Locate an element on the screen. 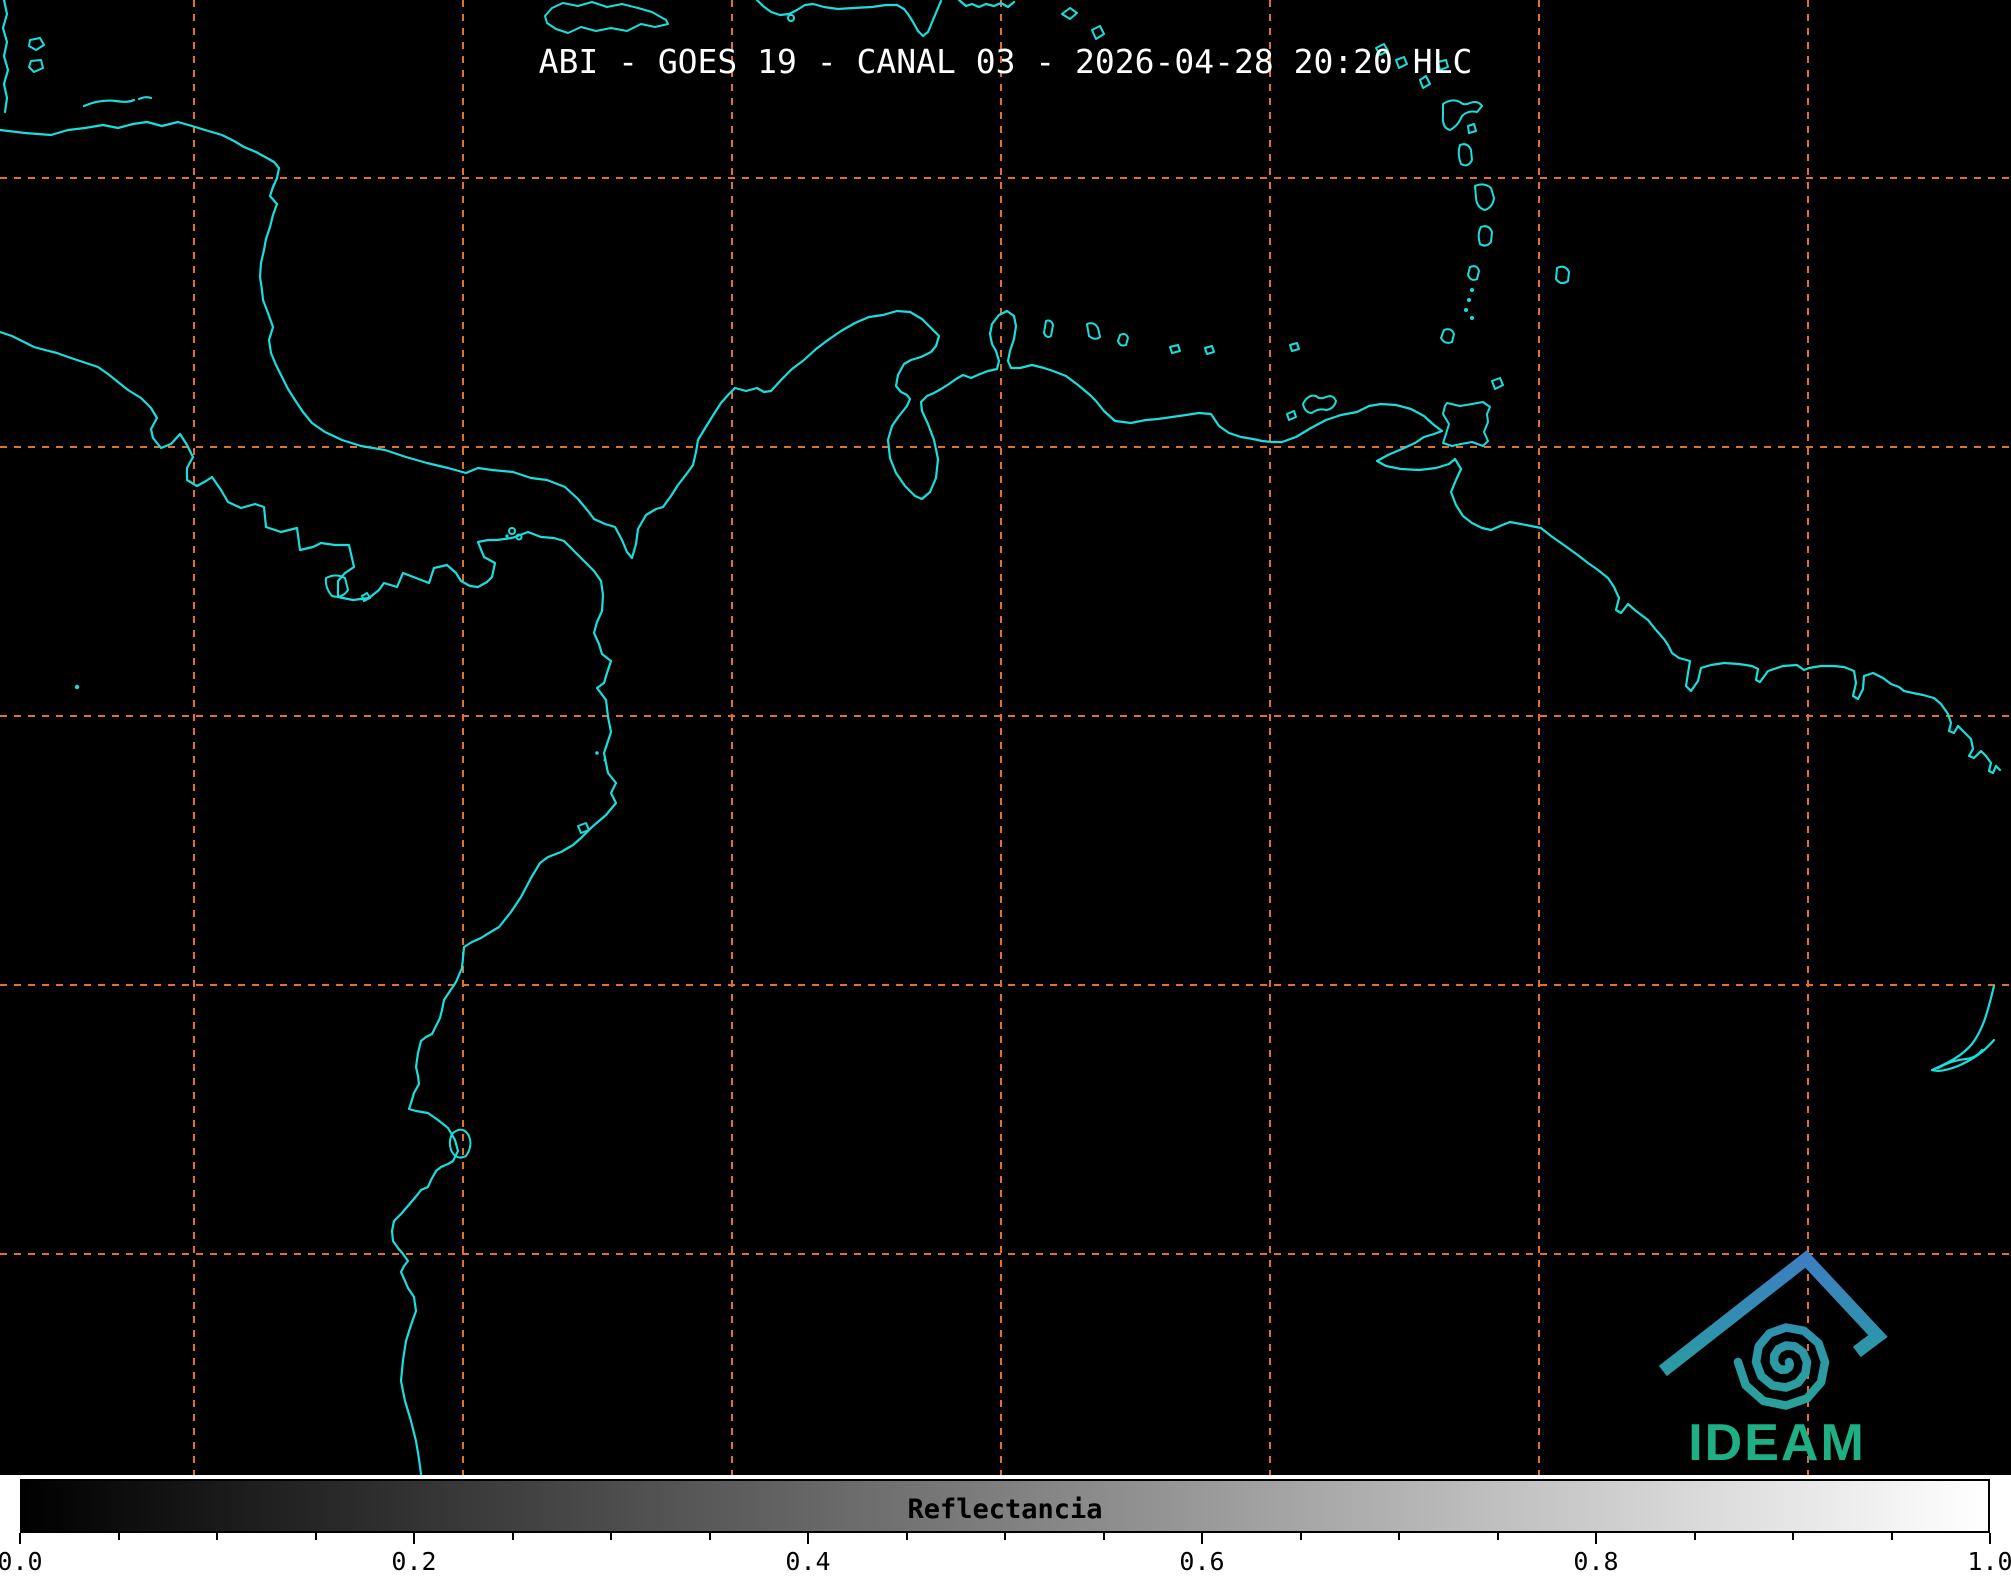  colorbar-tick-label: 0.4 is located at coordinates (808, 1561).